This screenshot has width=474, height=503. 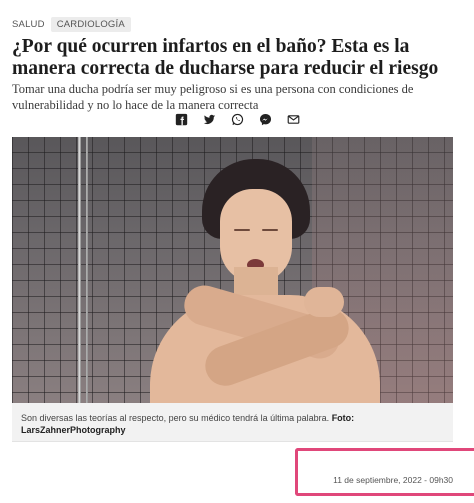 What do you see at coordinates (393, 480) in the screenshot?
I see `publish-date: 11 de septiembre, 2022 - 09h30` at bounding box center [393, 480].